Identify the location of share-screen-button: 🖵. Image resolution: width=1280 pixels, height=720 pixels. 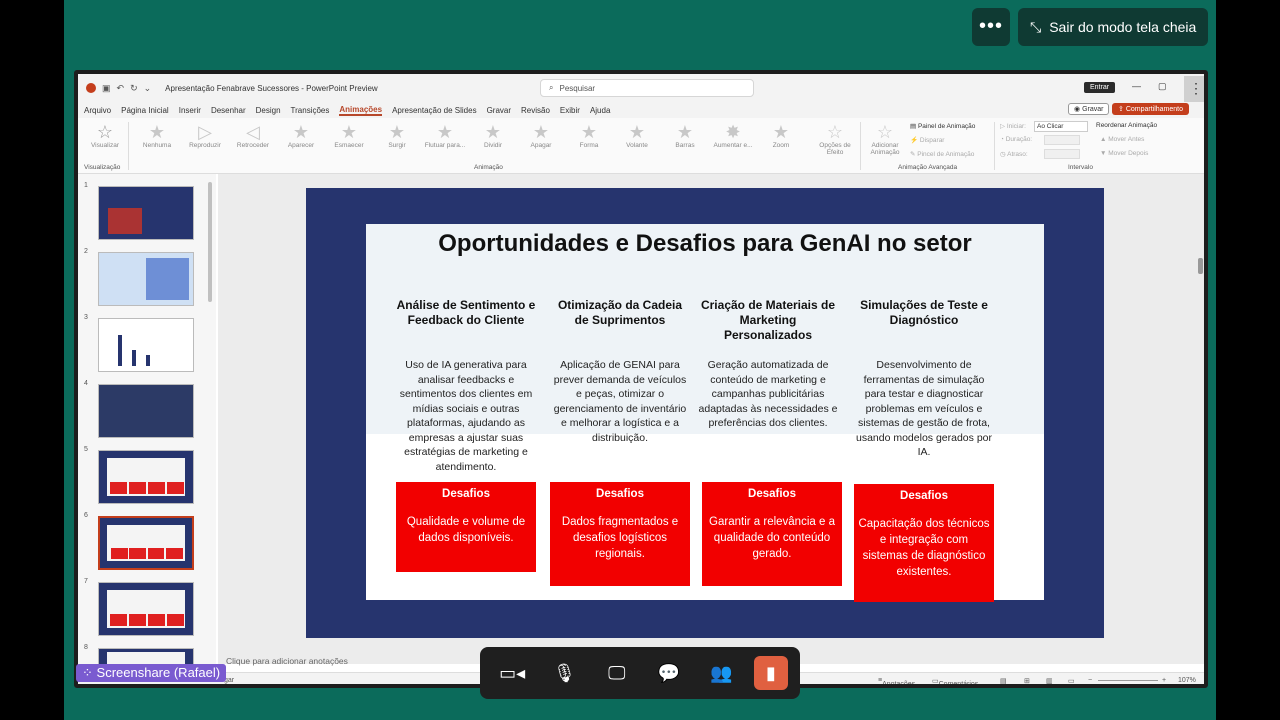
(617, 673).